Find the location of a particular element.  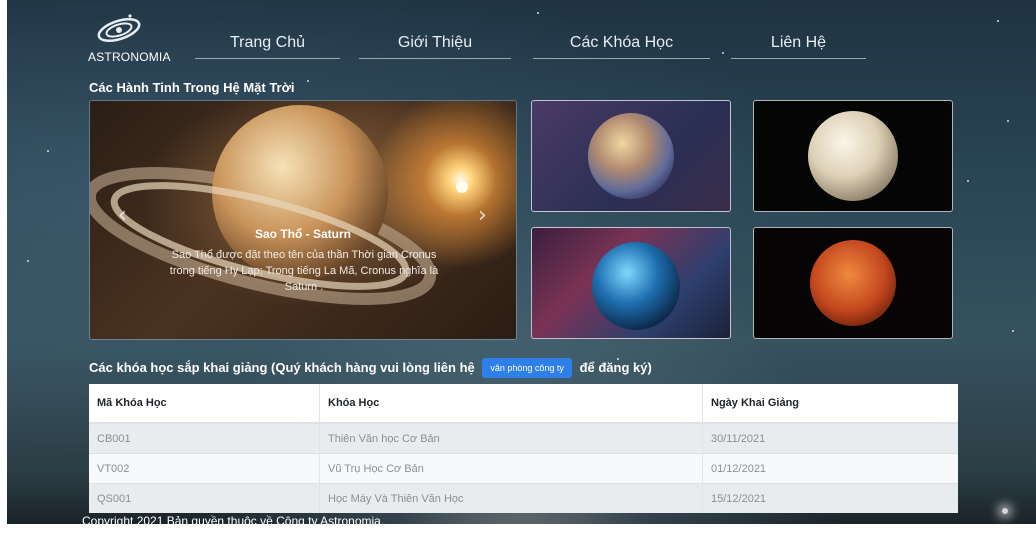

course-start-date: 15/12/2021 is located at coordinates (830, 498).